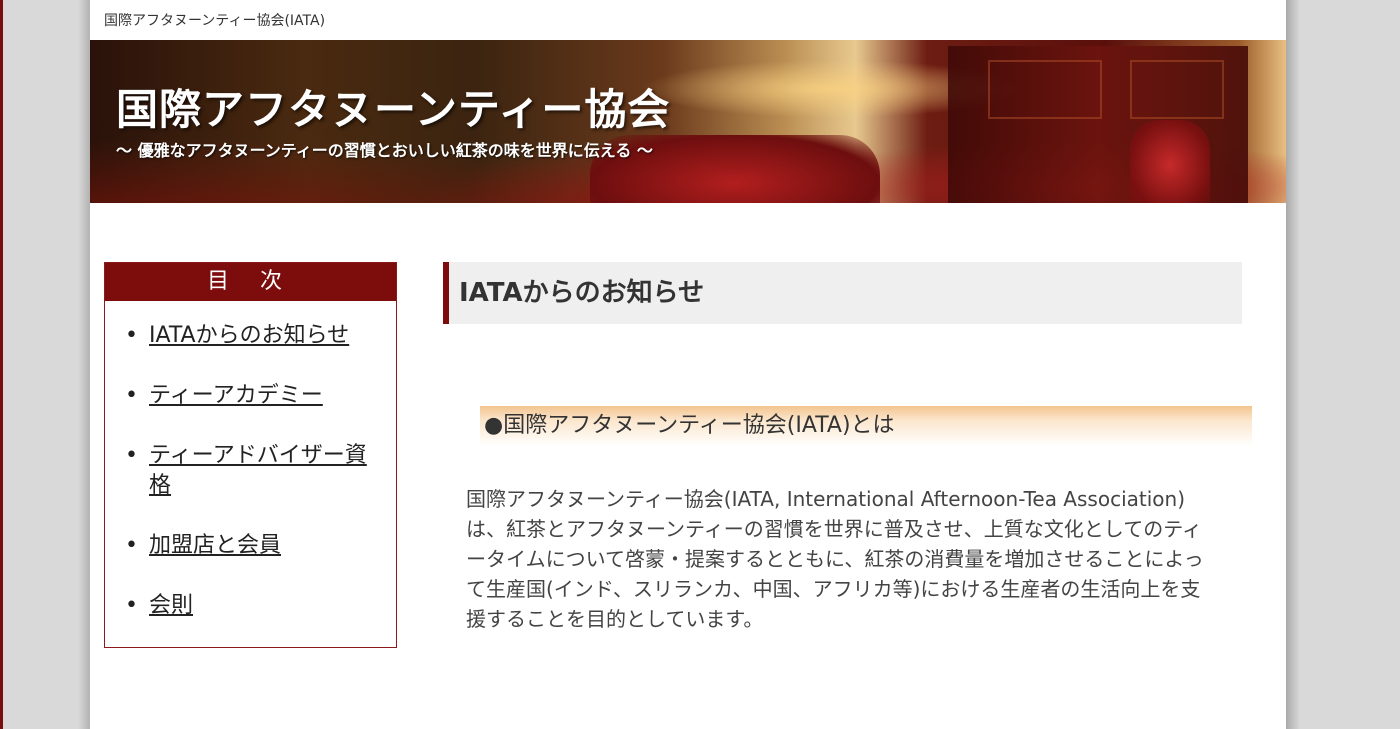  I want to click on sidebar-heading: 目 次, so click(250, 282).